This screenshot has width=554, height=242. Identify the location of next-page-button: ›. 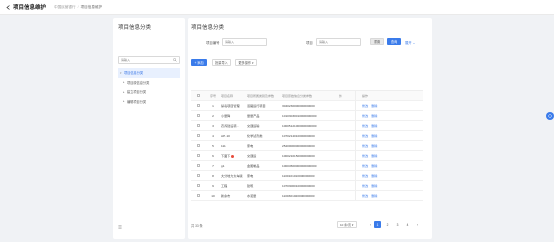
(417, 224).